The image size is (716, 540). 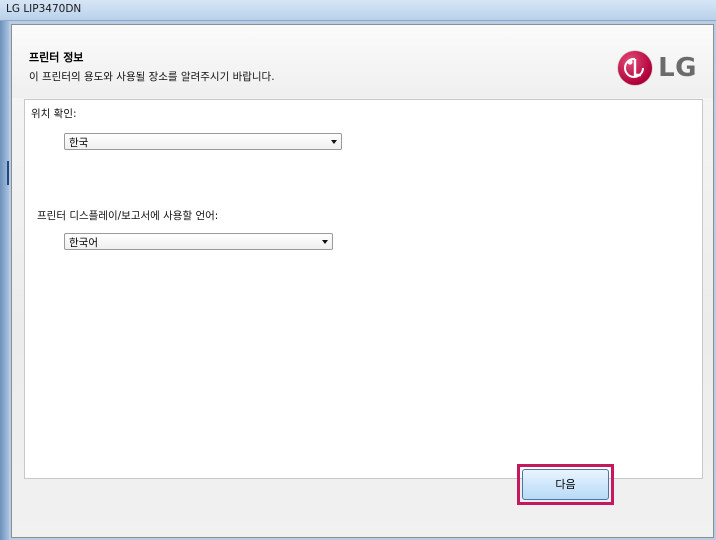 I want to click on lg-logo-text: LG, so click(x=677, y=68).